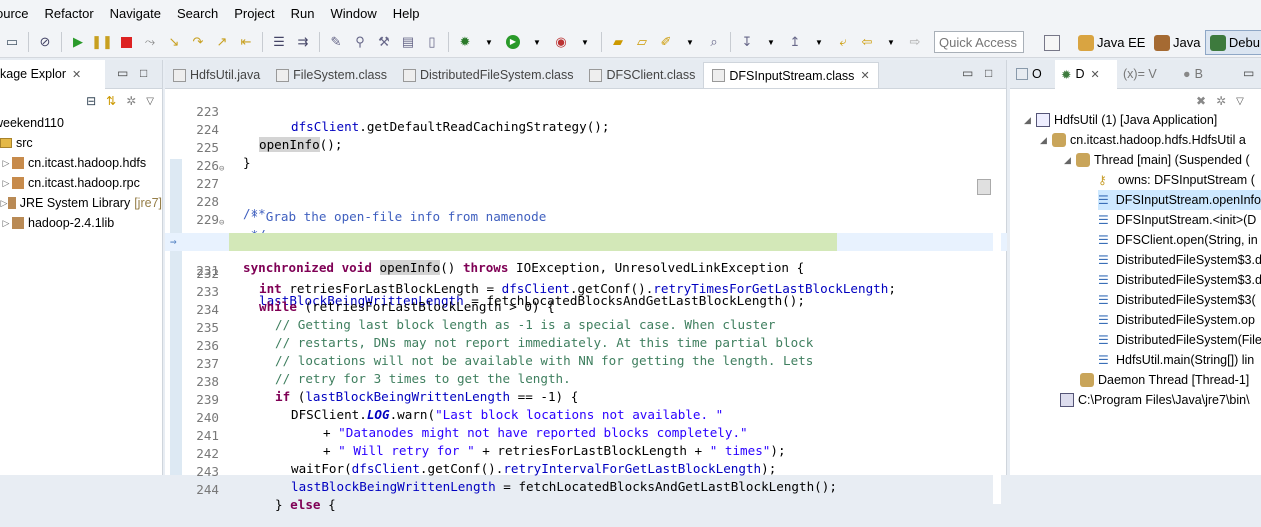 This screenshot has height=527, width=1261. What do you see at coordinates (1120, 120) in the screenshot?
I see `tree-item-launch: ◢ HdfsUtil (1) [Java Application]` at bounding box center [1120, 120].